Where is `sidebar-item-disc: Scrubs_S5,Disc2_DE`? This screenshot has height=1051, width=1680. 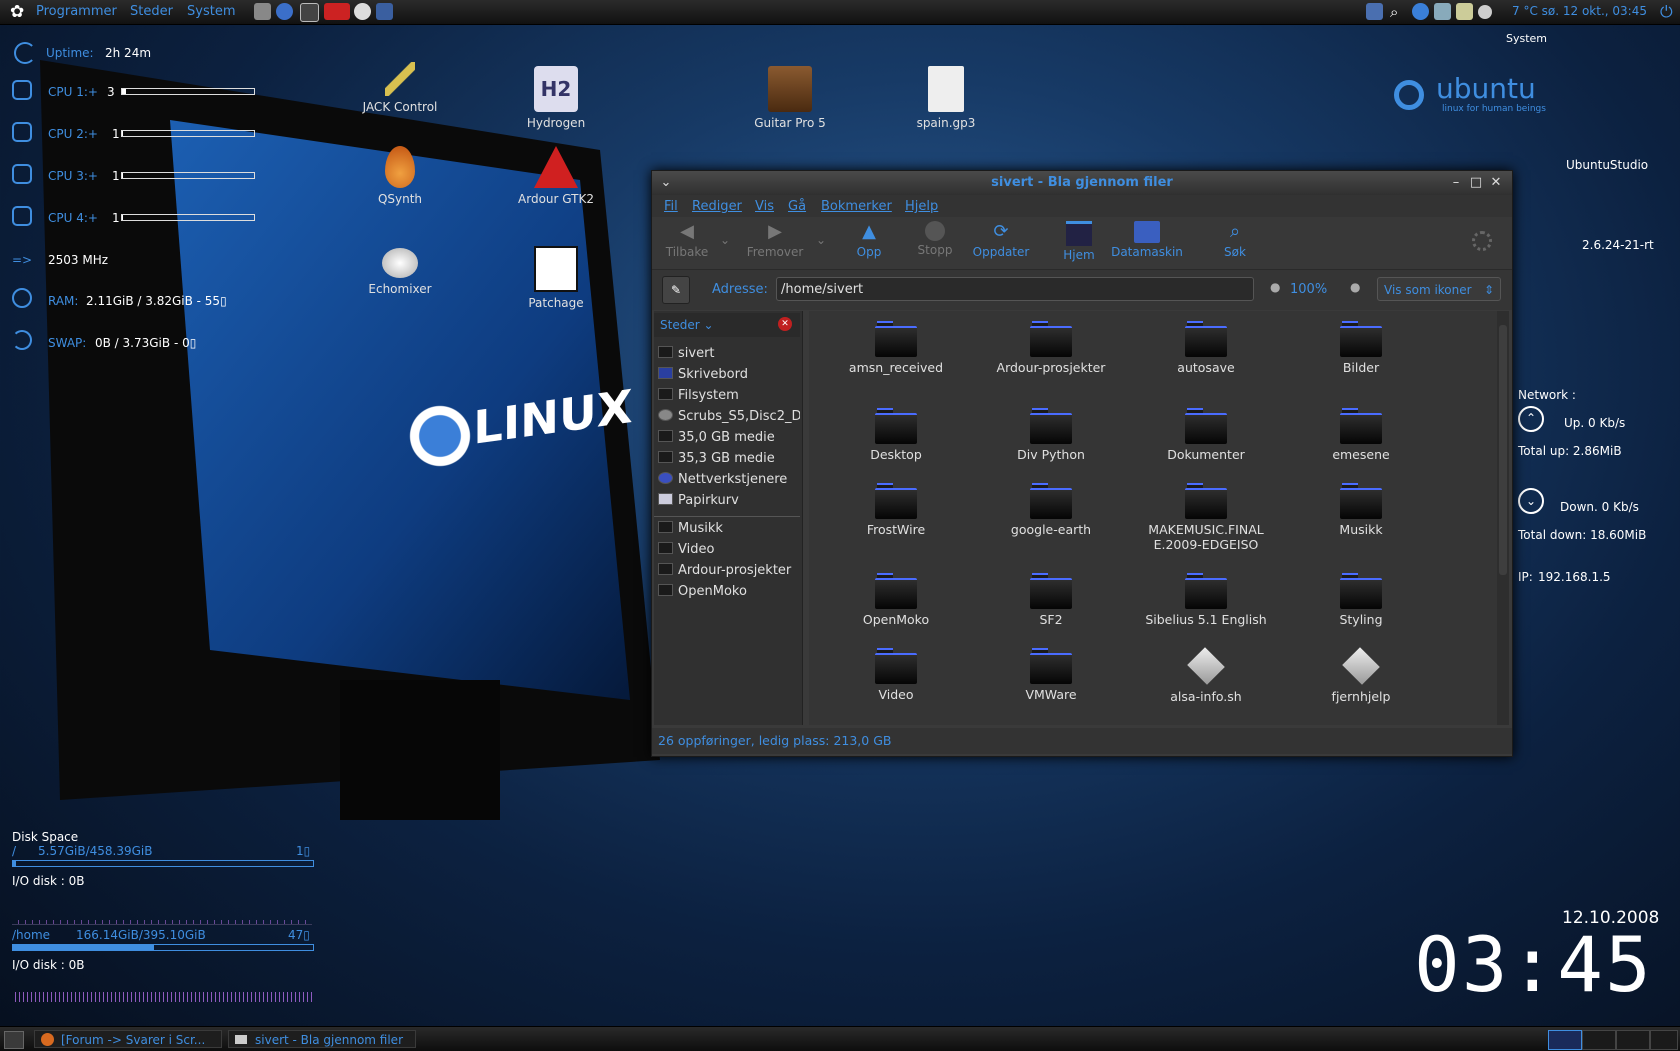 sidebar-item-disc: Scrubs_S5,Disc2_DE is located at coordinates (729, 418).